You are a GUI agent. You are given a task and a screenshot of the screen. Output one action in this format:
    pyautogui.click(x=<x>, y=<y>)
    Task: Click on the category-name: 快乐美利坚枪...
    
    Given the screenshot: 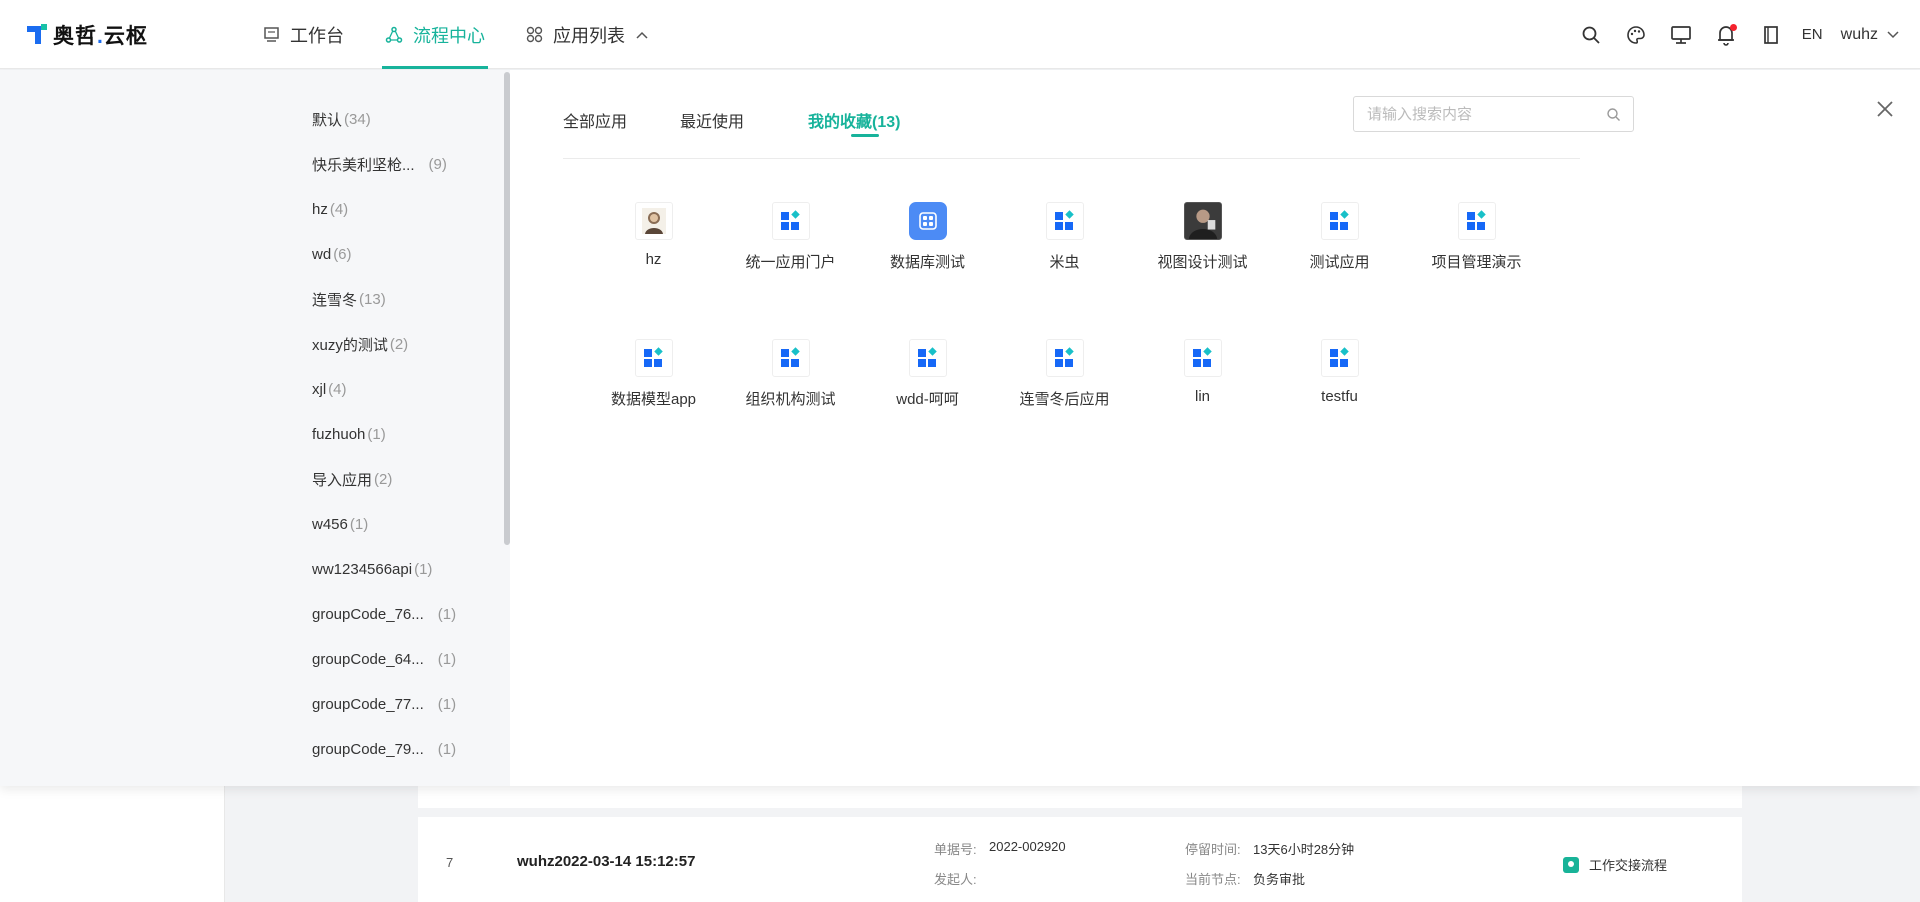 What is the action you would take?
    pyautogui.click(x=363, y=165)
    